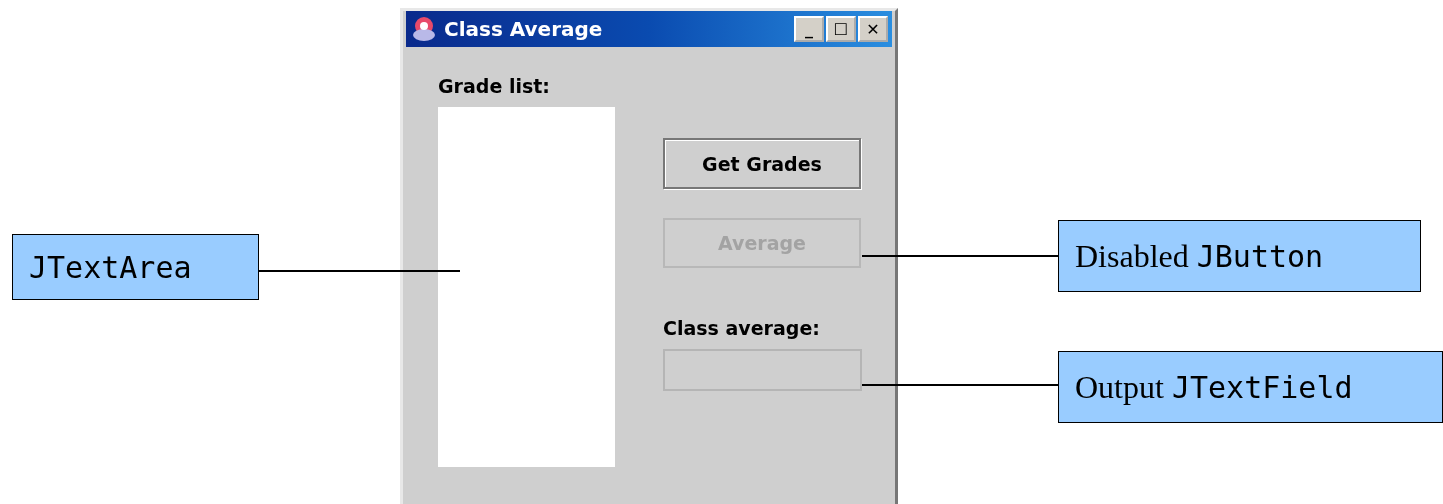 Image resolution: width=1443 pixels, height=504 pixels. Describe the element at coordinates (809, 29) in the screenshot. I see `minimize-button: _` at that location.